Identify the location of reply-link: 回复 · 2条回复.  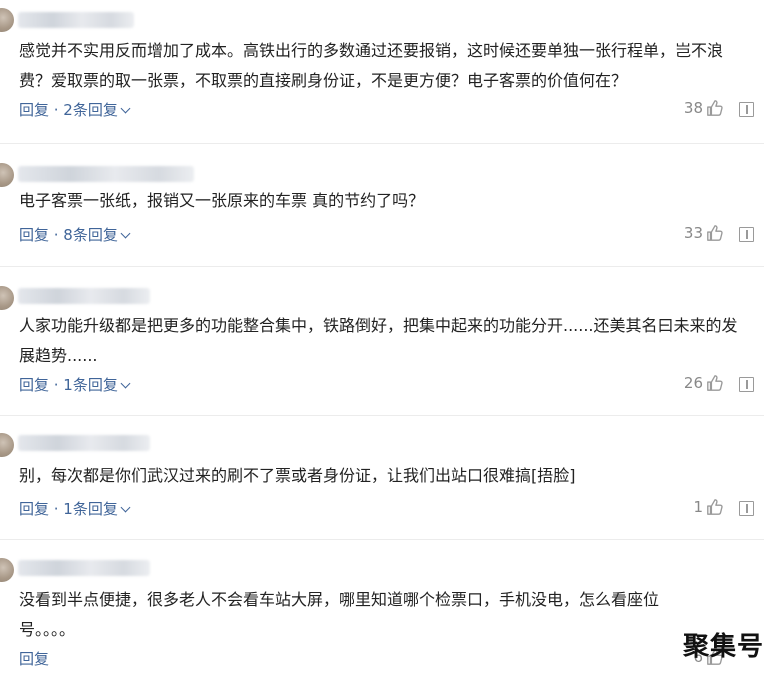
(75, 109).